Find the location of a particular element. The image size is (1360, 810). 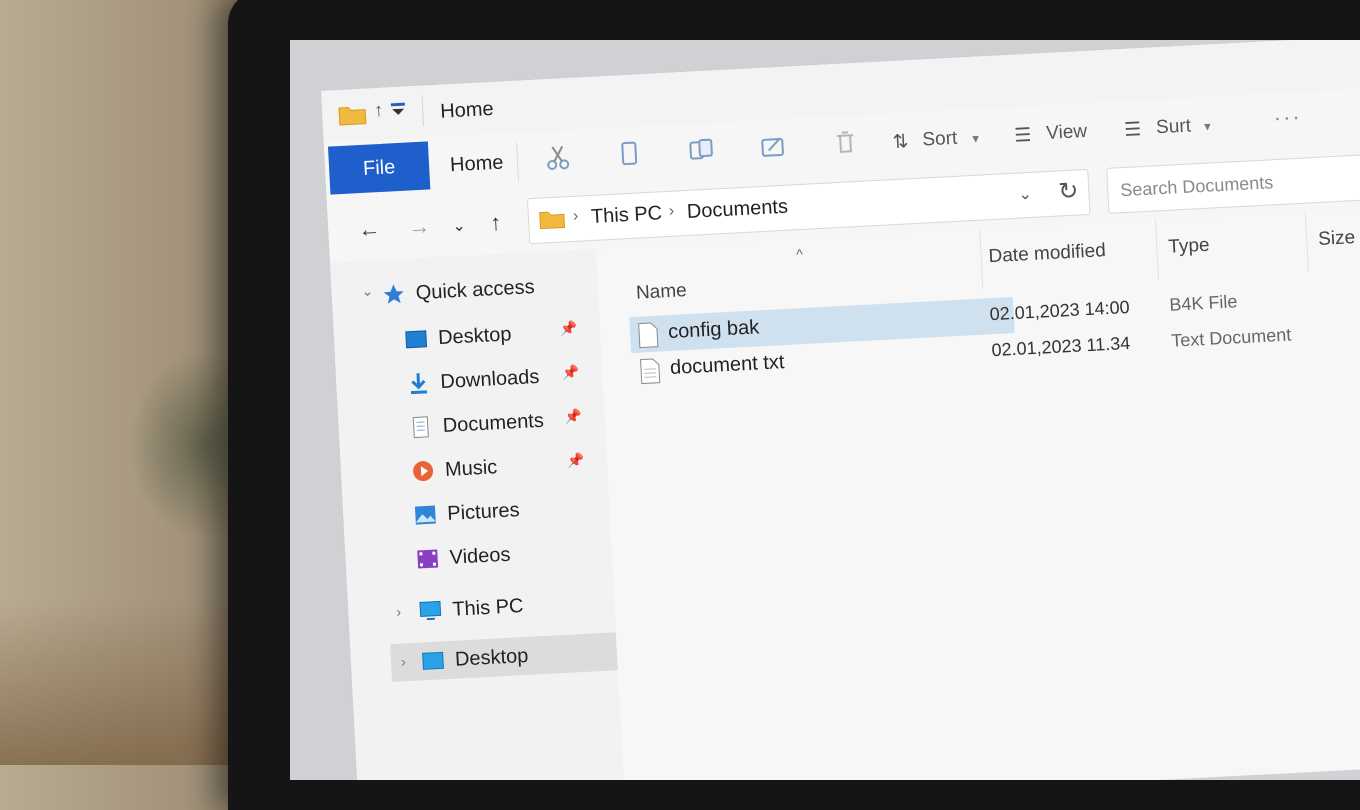

address-dropdown-icon: ⌄ is located at coordinates (1025, 194).